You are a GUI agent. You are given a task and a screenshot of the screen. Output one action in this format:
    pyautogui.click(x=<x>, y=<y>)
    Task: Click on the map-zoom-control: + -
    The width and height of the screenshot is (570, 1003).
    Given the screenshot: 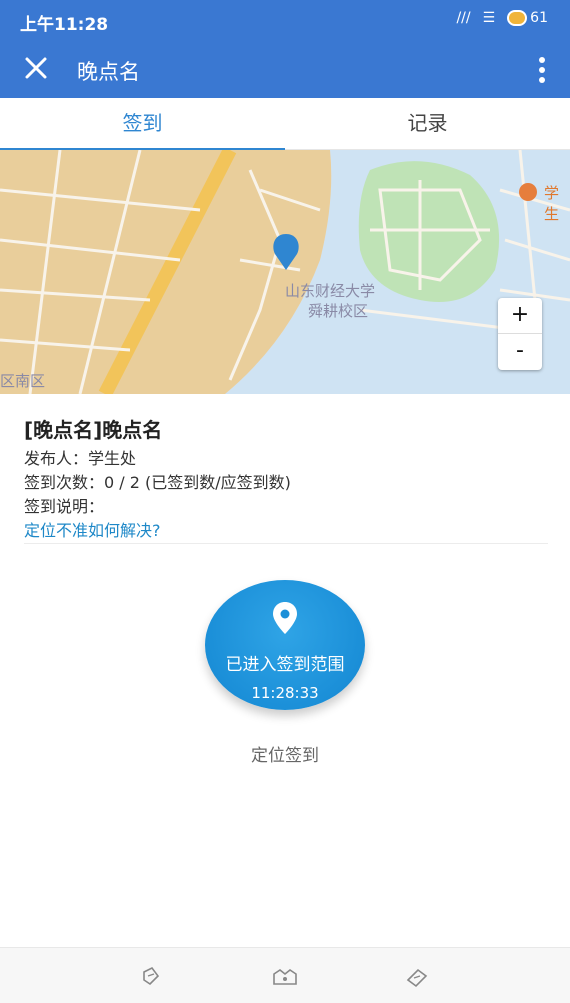 What is the action you would take?
    pyautogui.click(x=520, y=334)
    